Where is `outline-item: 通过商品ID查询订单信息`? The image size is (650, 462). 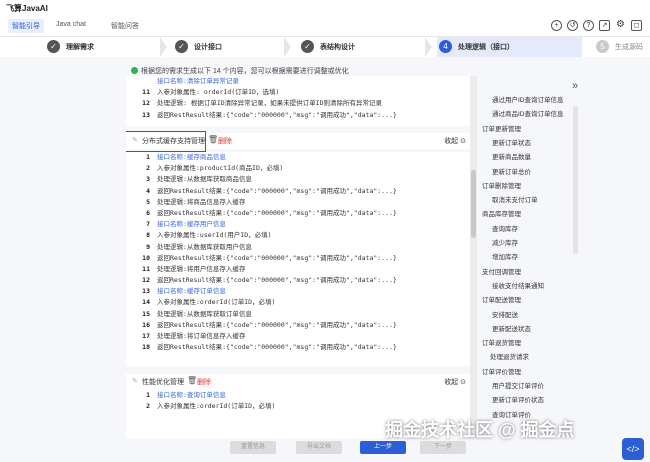
outline-item: 通过商品ID查询订单信息 is located at coordinates (528, 113).